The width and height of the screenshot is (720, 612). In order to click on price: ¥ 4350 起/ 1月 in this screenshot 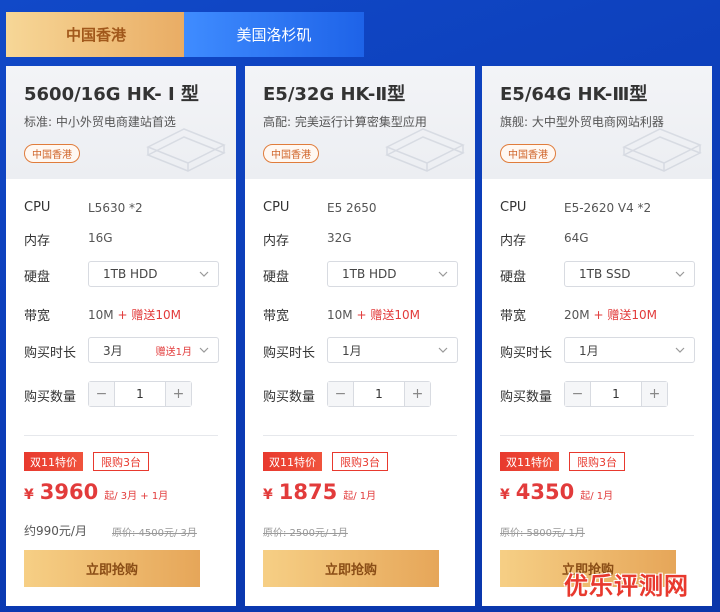, I will do `click(556, 492)`.